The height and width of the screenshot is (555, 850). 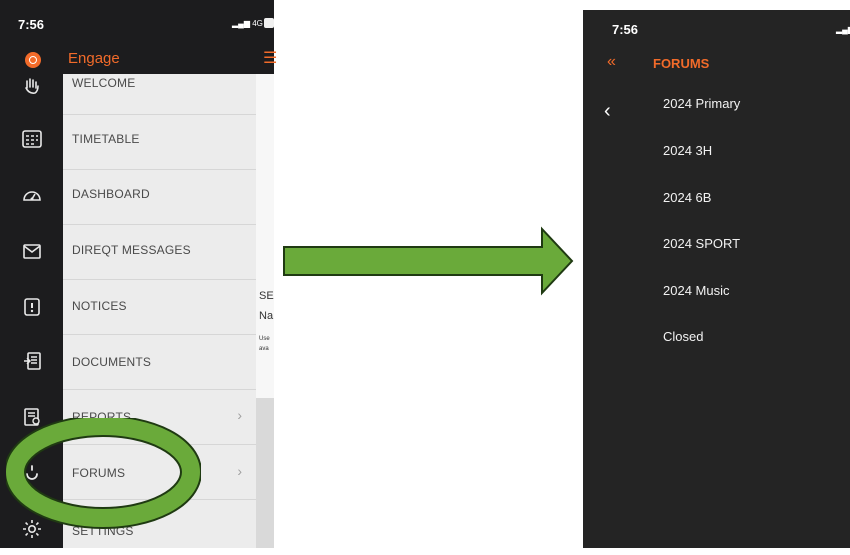 I want to click on transition-arrow, so click(x=428, y=261).